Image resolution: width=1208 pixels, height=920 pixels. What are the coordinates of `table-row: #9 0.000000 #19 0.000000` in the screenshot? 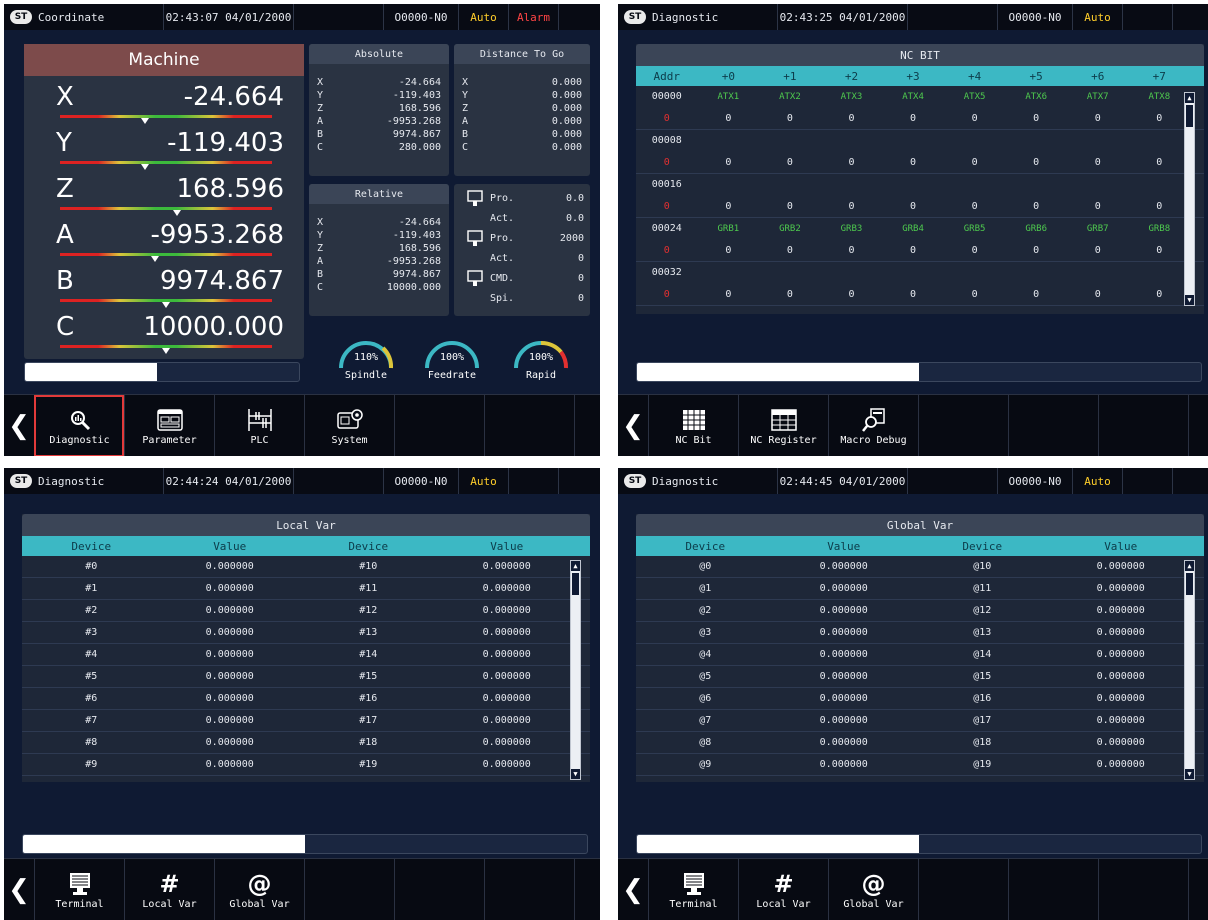 It's located at (306, 765).